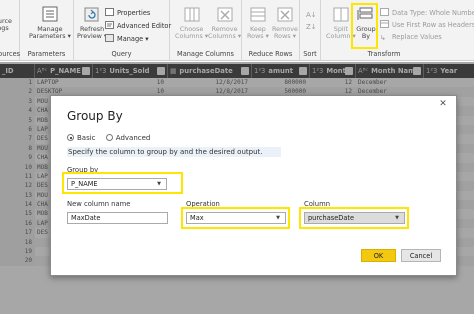 This screenshot has height=314, width=474. What do you see at coordinates (383, 38) in the screenshot?
I see `replace-values-icon: ↳` at bounding box center [383, 38].